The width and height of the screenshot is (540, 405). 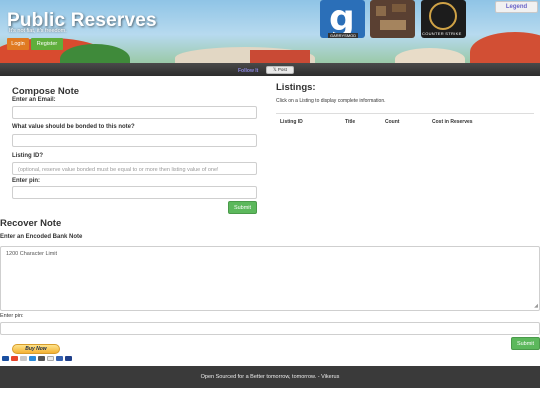 What do you see at coordinates (46, 91) in the screenshot?
I see `compose-note-title: Compose Note` at bounding box center [46, 91].